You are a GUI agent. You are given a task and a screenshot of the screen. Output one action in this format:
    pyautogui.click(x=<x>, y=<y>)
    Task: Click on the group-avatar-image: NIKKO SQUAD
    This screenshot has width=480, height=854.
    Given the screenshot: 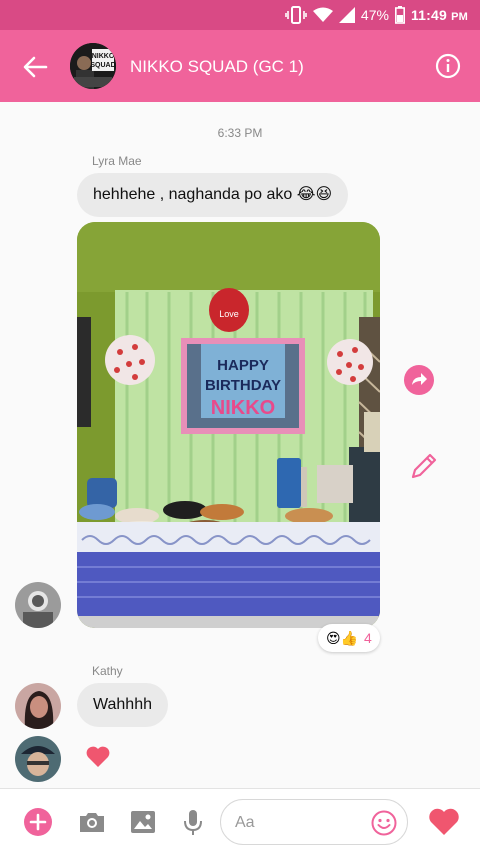 What is the action you would take?
    pyautogui.click(x=93, y=66)
    